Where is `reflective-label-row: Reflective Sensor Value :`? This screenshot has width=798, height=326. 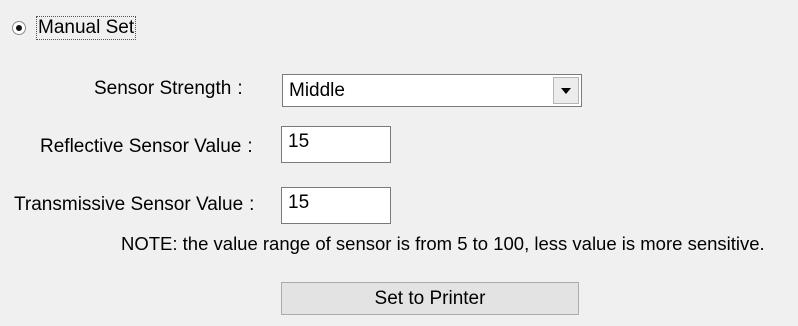 reflective-label-row: Reflective Sensor Value : is located at coordinates (146, 147).